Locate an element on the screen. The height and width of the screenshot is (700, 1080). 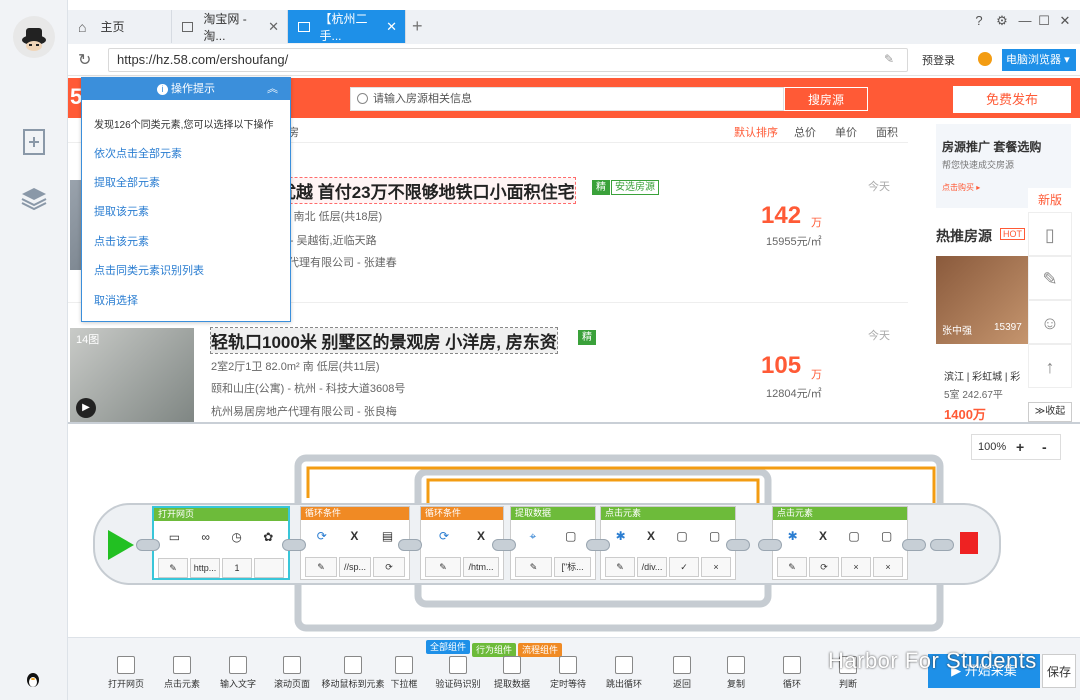
sort-total: 总价 is located at coordinates (805, 132).